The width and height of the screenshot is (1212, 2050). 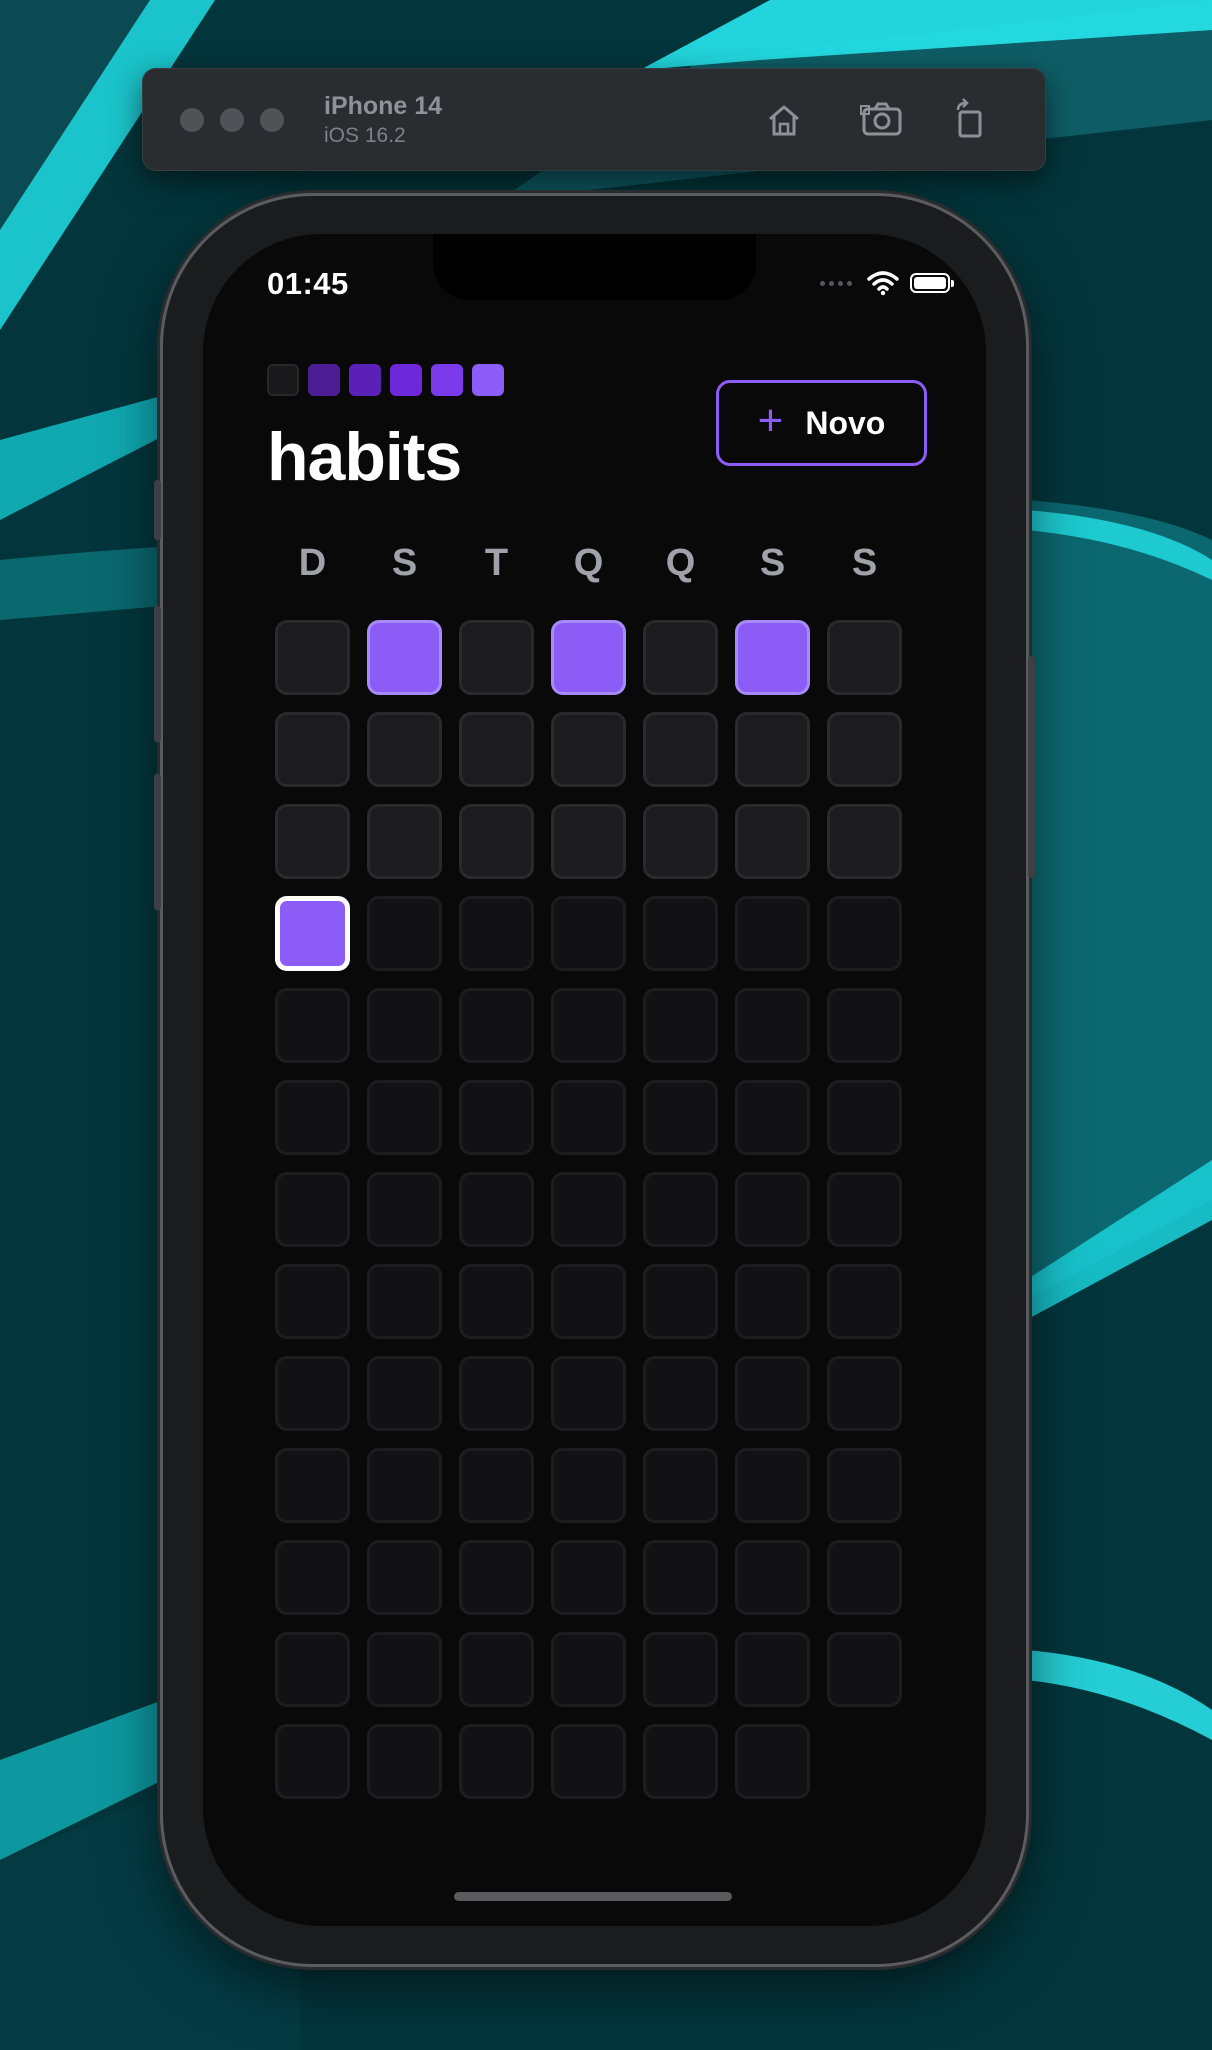 What do you see at coordinates (784, 120) in the screenshot?
I see `home-button` at bounding box center [784, 120].